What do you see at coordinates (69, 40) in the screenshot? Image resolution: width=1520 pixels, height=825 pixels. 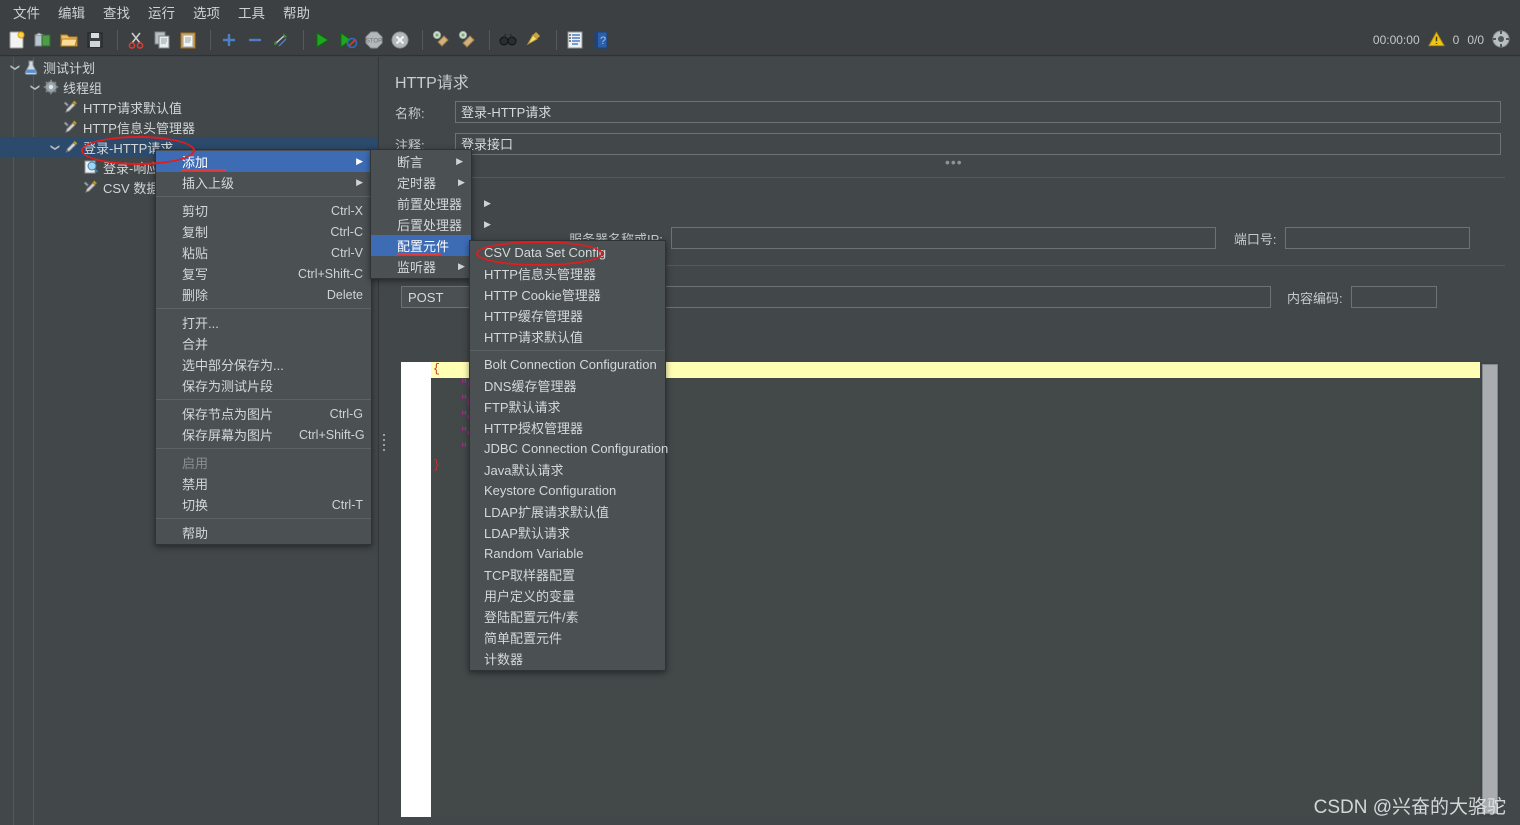 I see `open-folder-icon` at bounding box center [69, 40].